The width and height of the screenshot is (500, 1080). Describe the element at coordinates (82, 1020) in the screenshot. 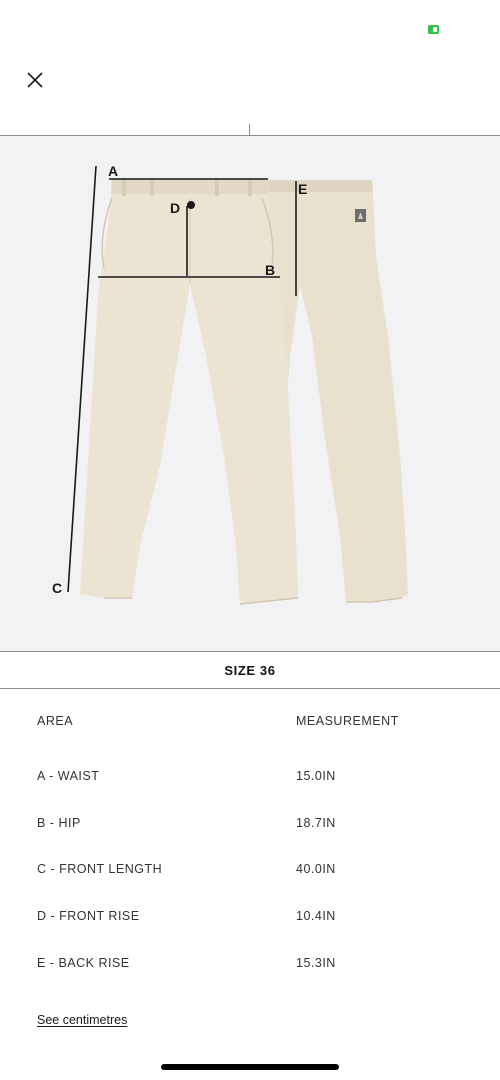

I see `see-centimetres-link: See centimetres` at that location.